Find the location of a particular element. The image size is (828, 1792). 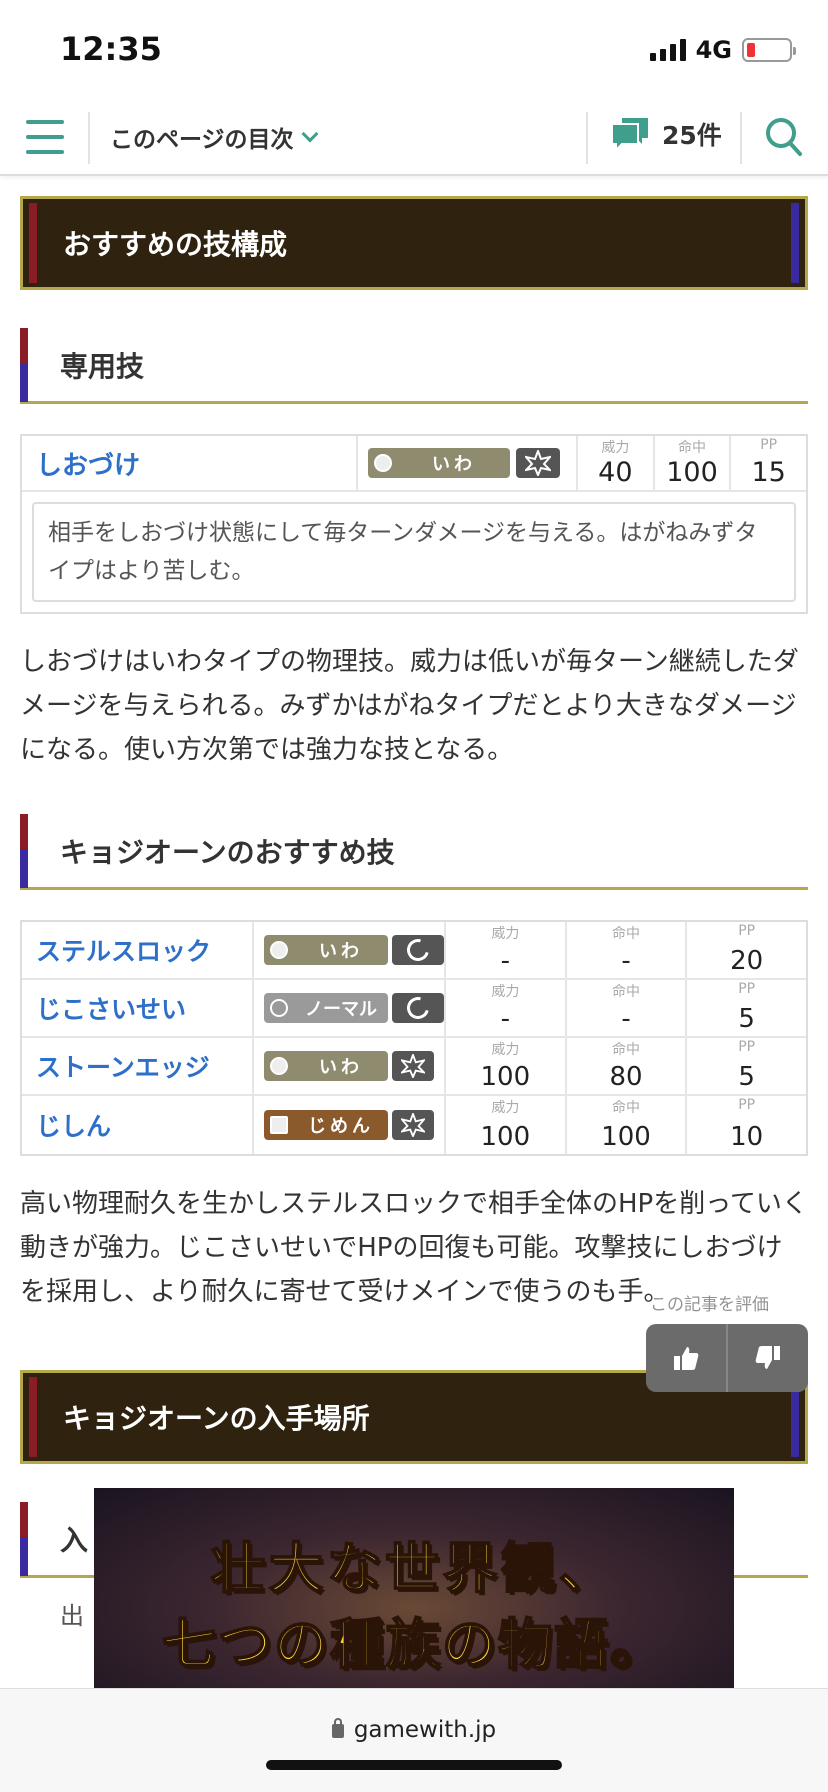

comment-button: 25件 is located at coordinates (665, 134).